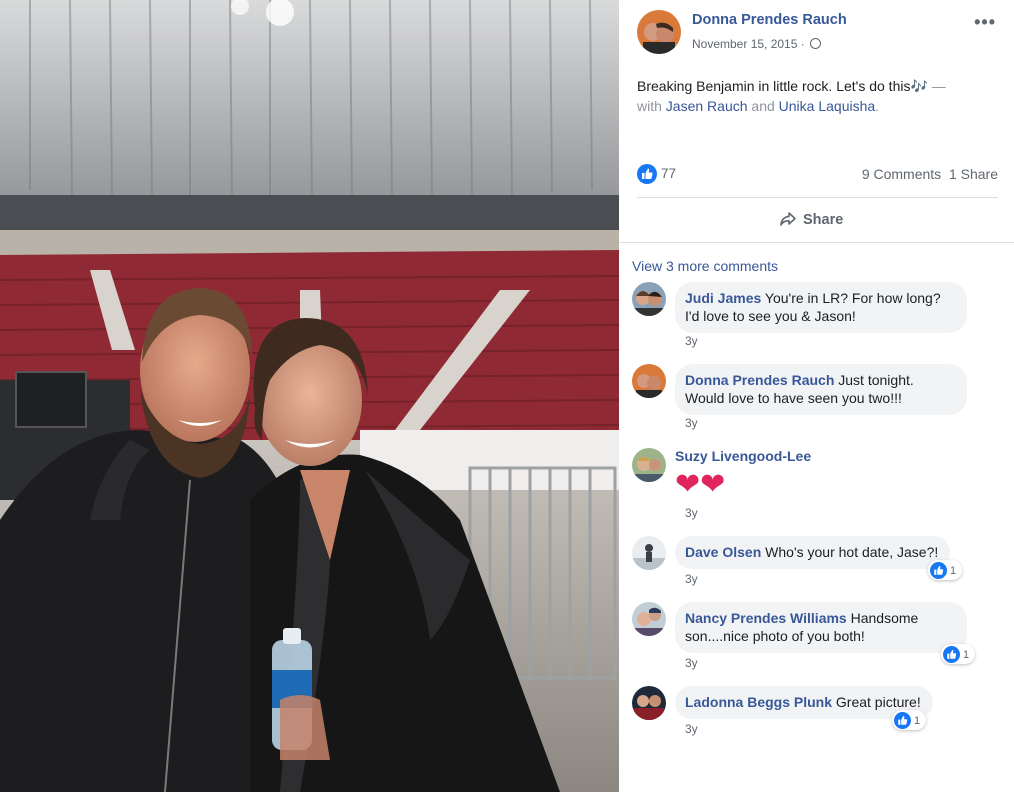 The image size is (1014, 792). What do you see at coordinates (723, 298) in the screenshot?
I see `commenter-name: Judi James` at bounding box center [723, 298].